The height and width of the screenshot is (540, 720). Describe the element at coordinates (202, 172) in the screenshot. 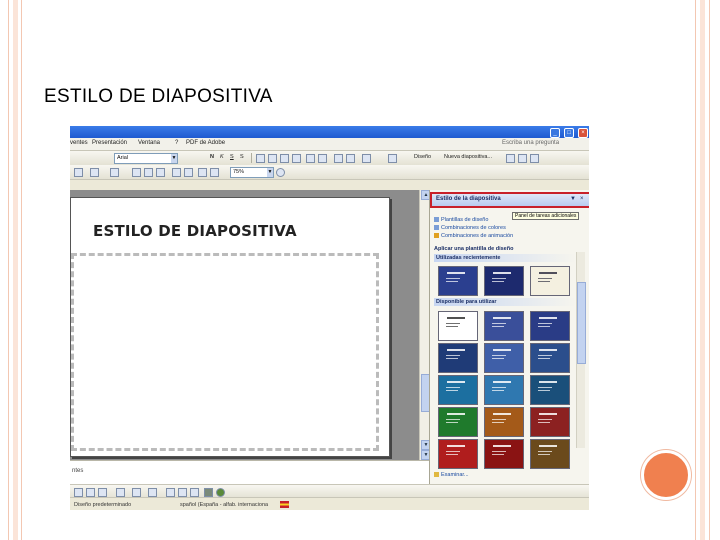

I see `expand-icon` at that location.